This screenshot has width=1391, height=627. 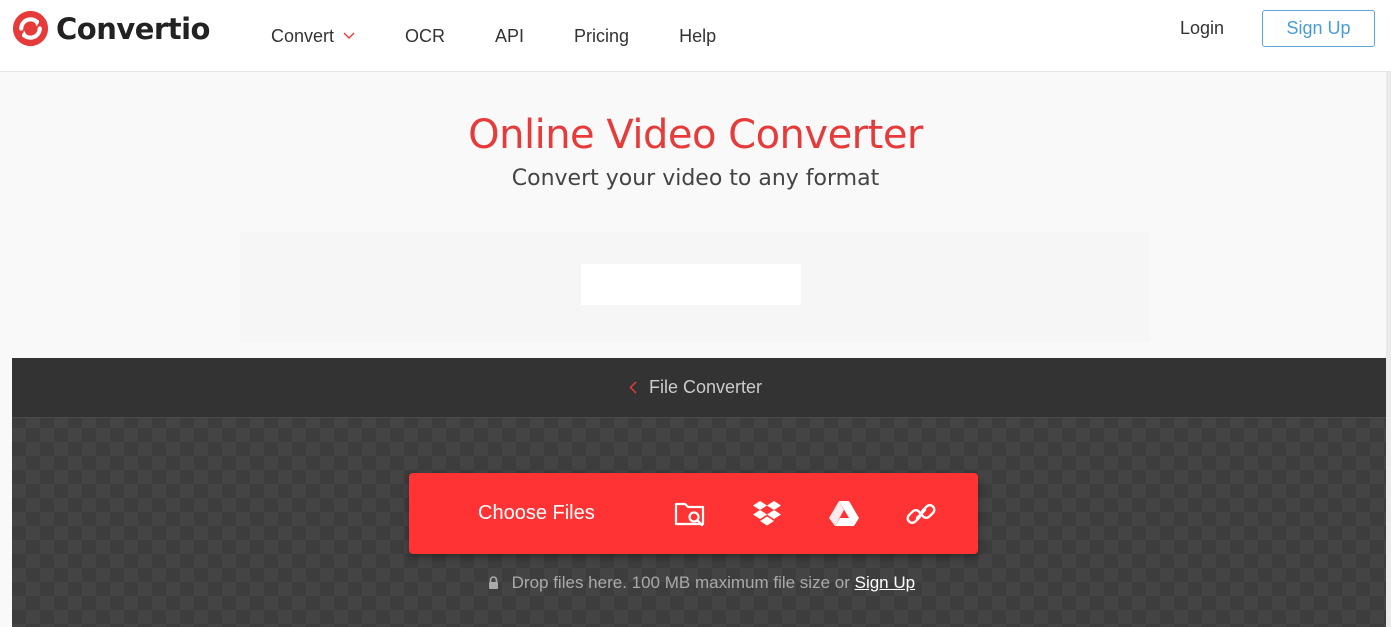 I want to click on drop-signup-link: Sign Up, so click(x=885, y=582).